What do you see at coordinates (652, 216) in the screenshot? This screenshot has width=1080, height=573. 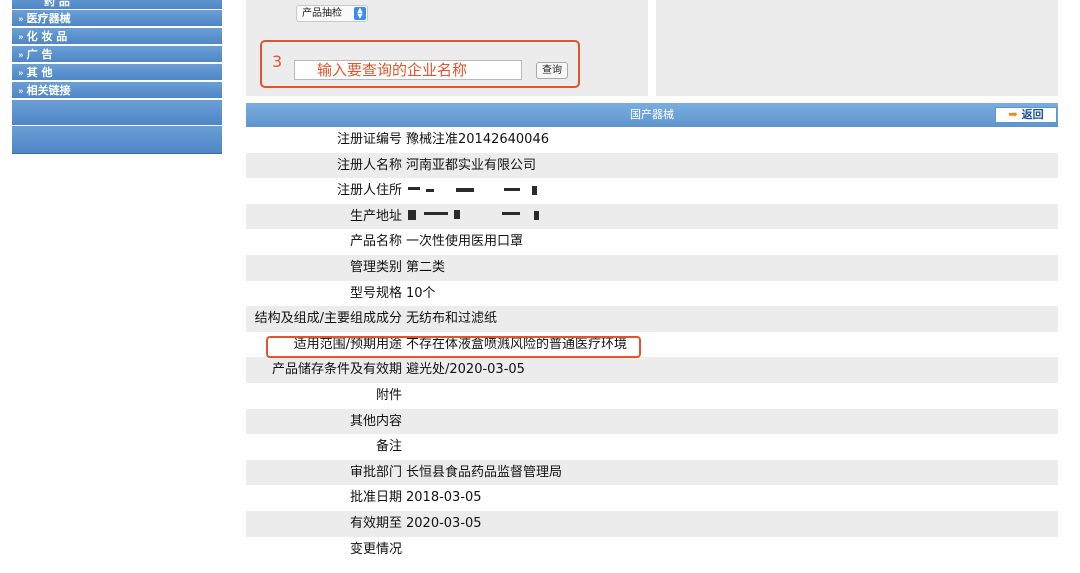 I see `table-row: 生产地址` at bounding box center [652, 216].